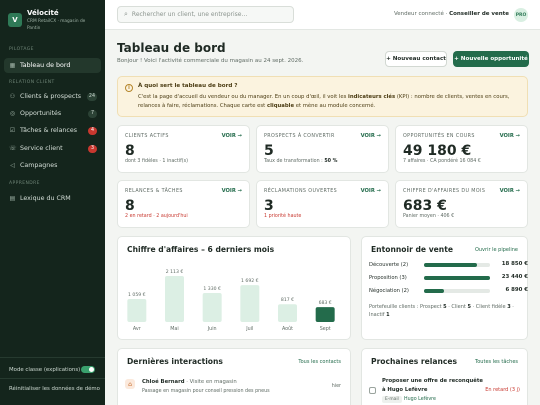 The height and width of the screenshot is (405, 540). I want to click on sidebar-item-campagnes: ◁ Campagnes, so click(52, 165).